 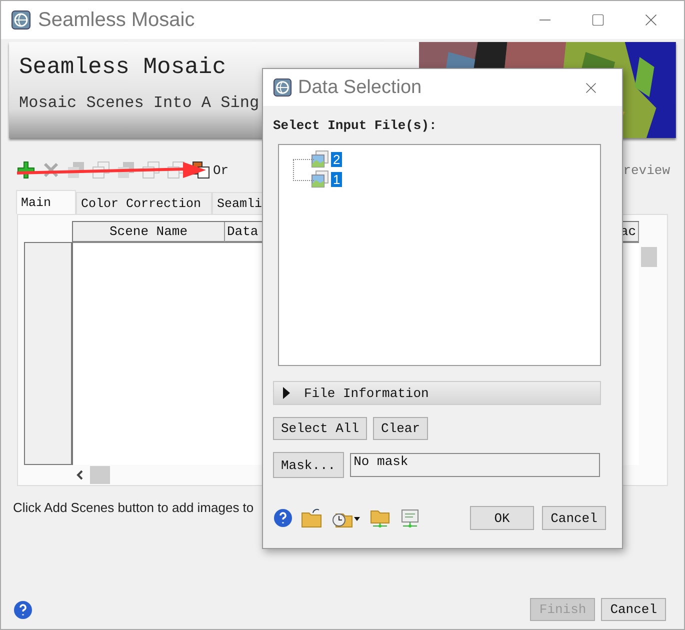 What do you see at coordinates (26, 170) in the screenshot?
I see `add-icon` at bounding box center [26, 170].